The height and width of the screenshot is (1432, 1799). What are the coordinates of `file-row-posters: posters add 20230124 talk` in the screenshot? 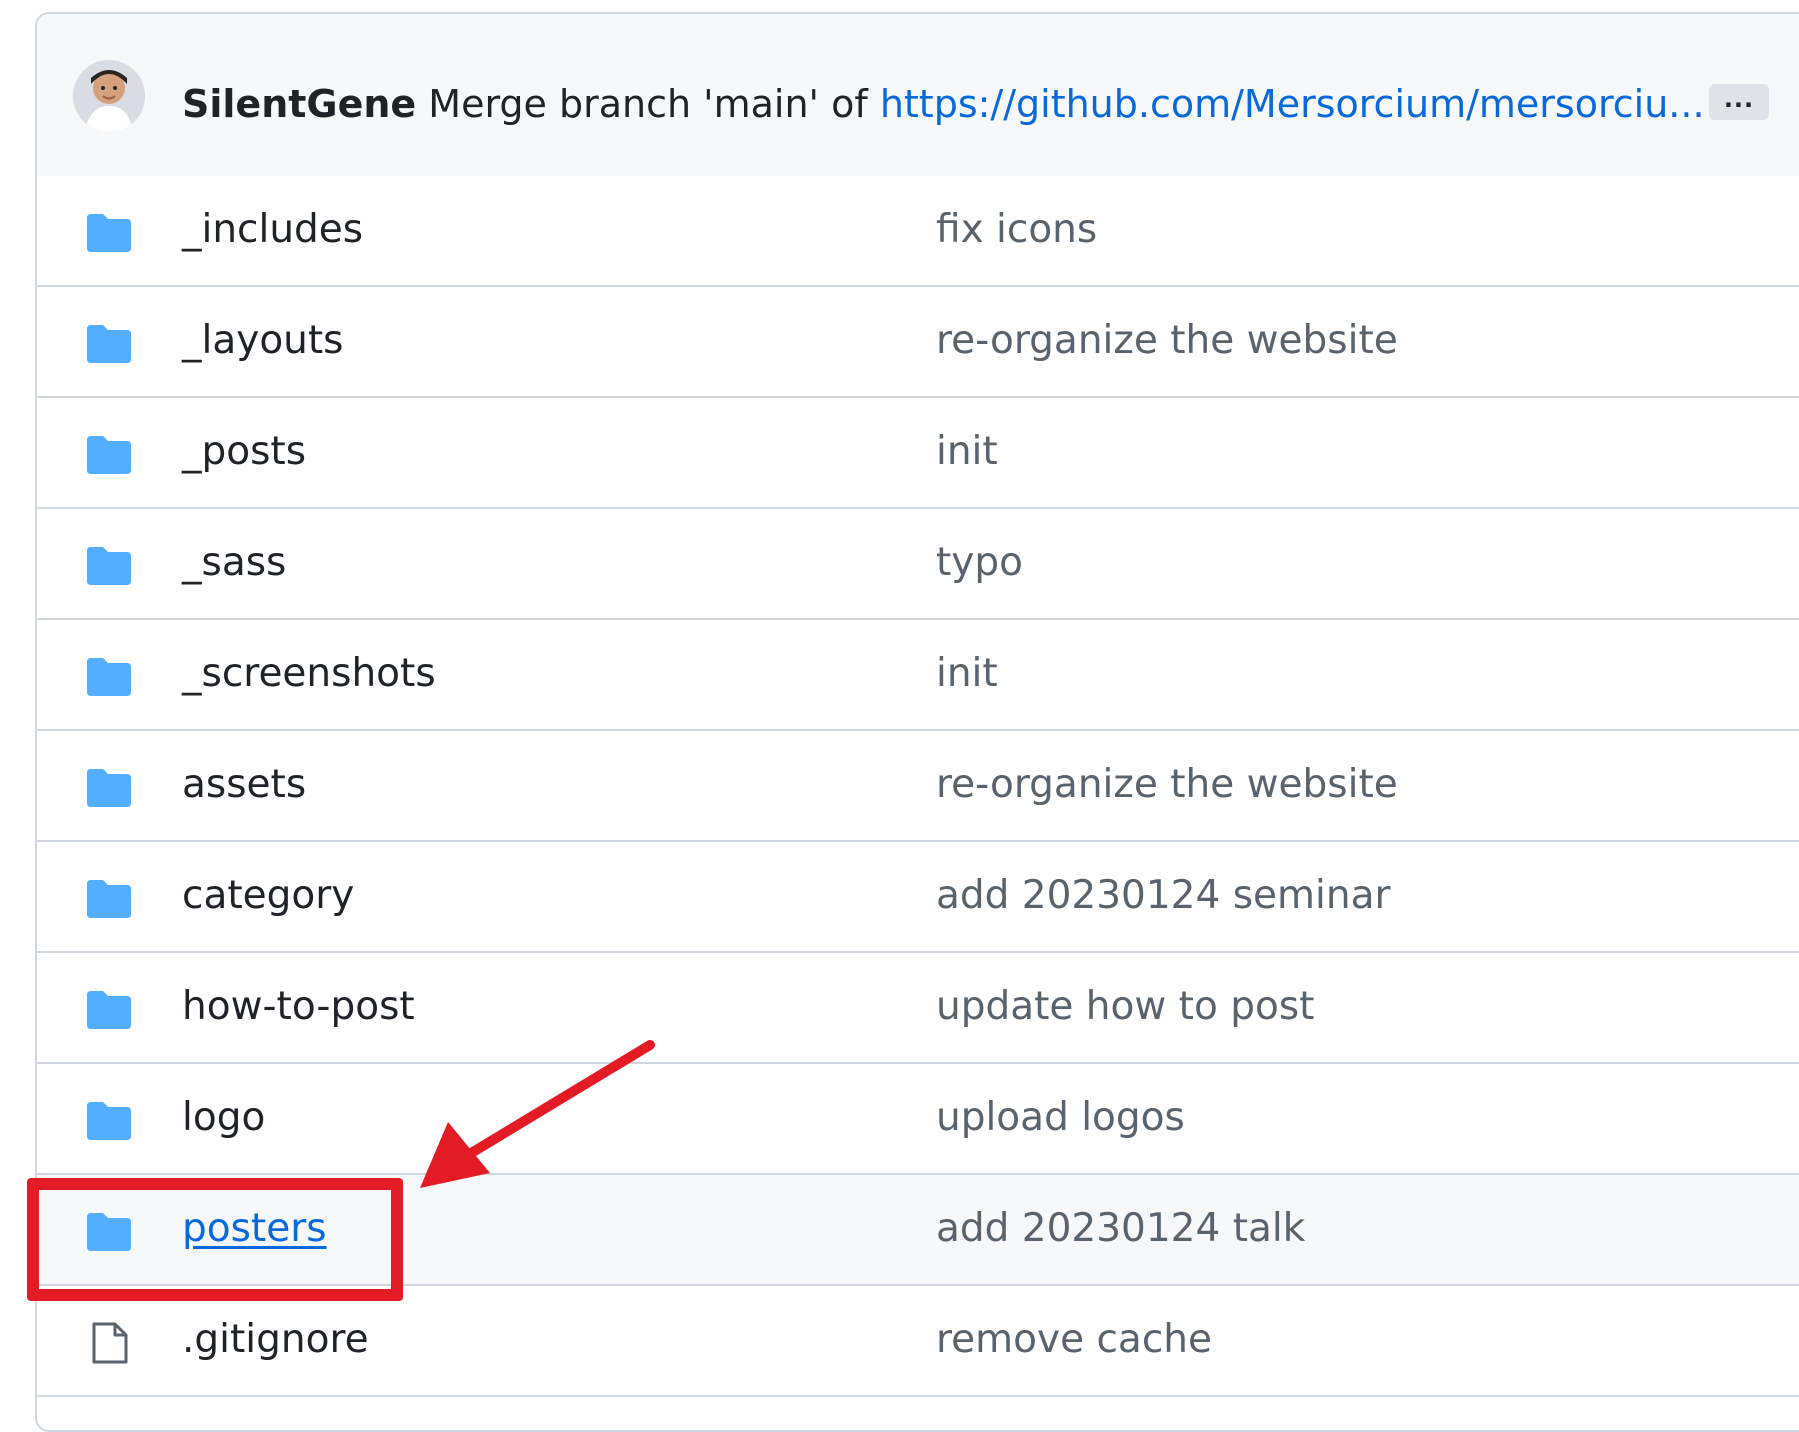 It's located at (918, 1230).